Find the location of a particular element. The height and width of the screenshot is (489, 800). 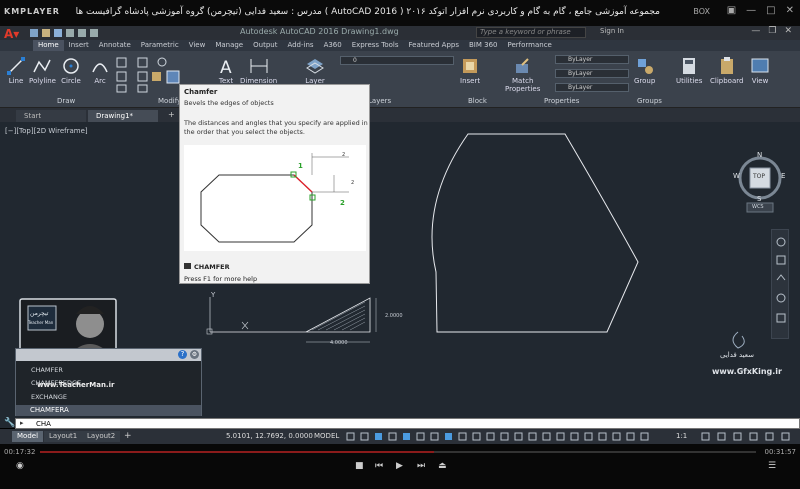

teacher-avatar: تیچرمن Teacher Man is located at coordinates (68, 326).